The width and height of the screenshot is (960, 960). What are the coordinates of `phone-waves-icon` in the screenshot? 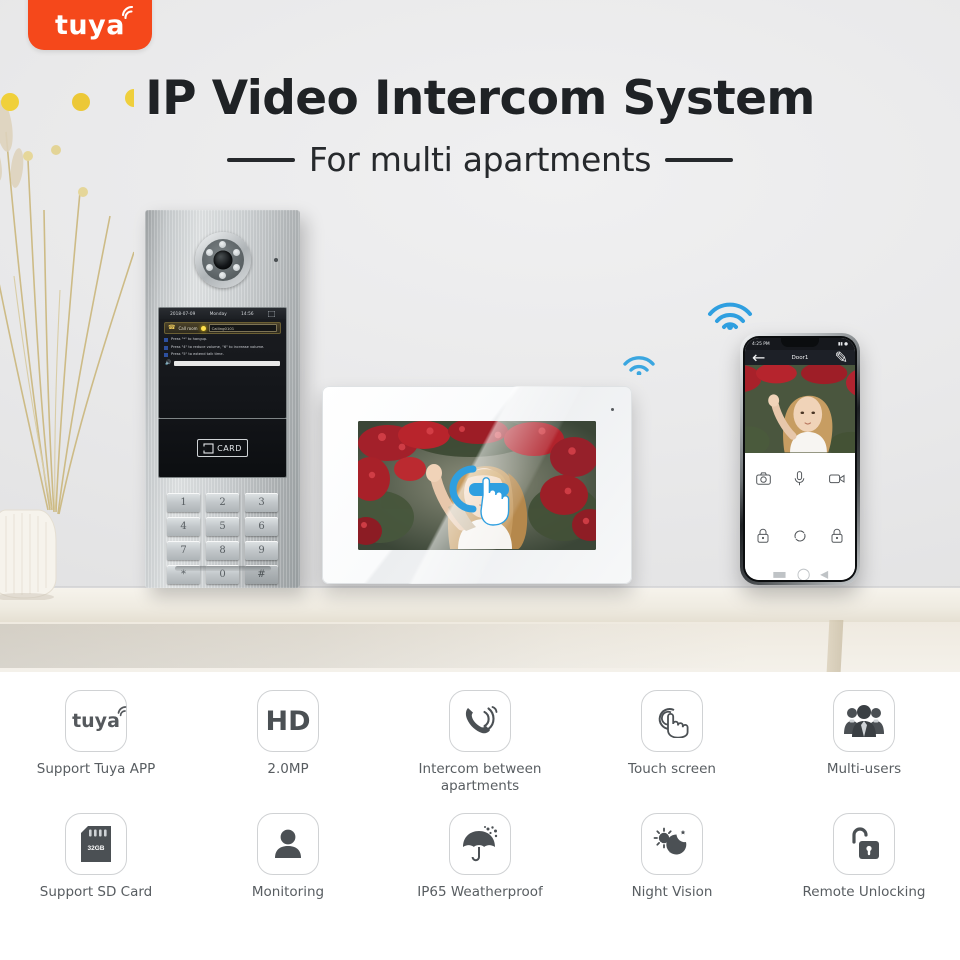 It's located at (480, 721).